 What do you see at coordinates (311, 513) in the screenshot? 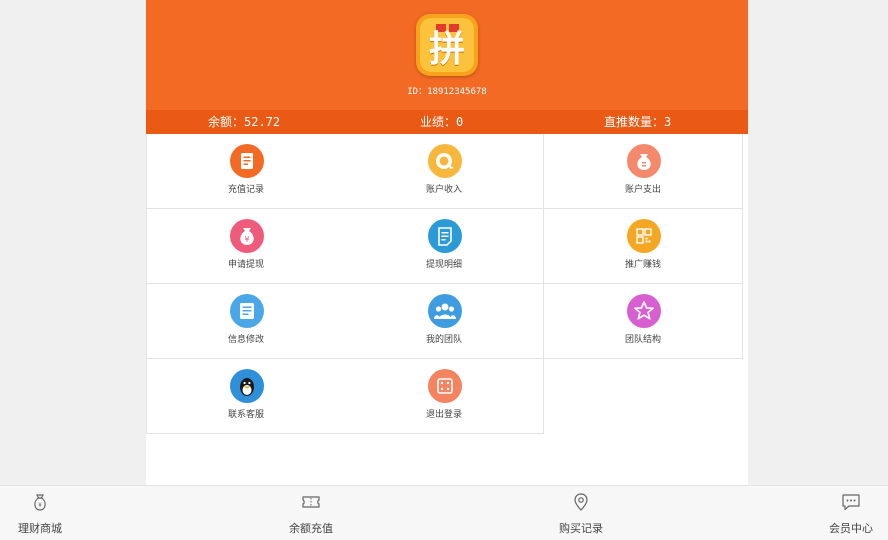
I see `nav-item-balance-recharge: 余额充值` at bounding box center [311, 513].